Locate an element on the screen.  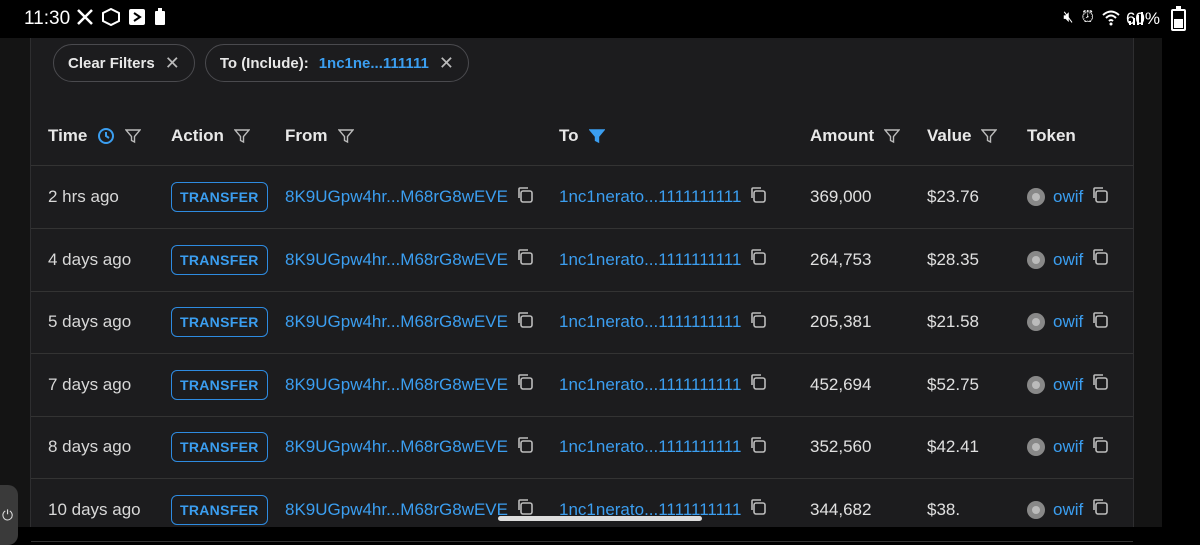
mute-icon: 🔇︎ is located at coordinates (1068, 17).